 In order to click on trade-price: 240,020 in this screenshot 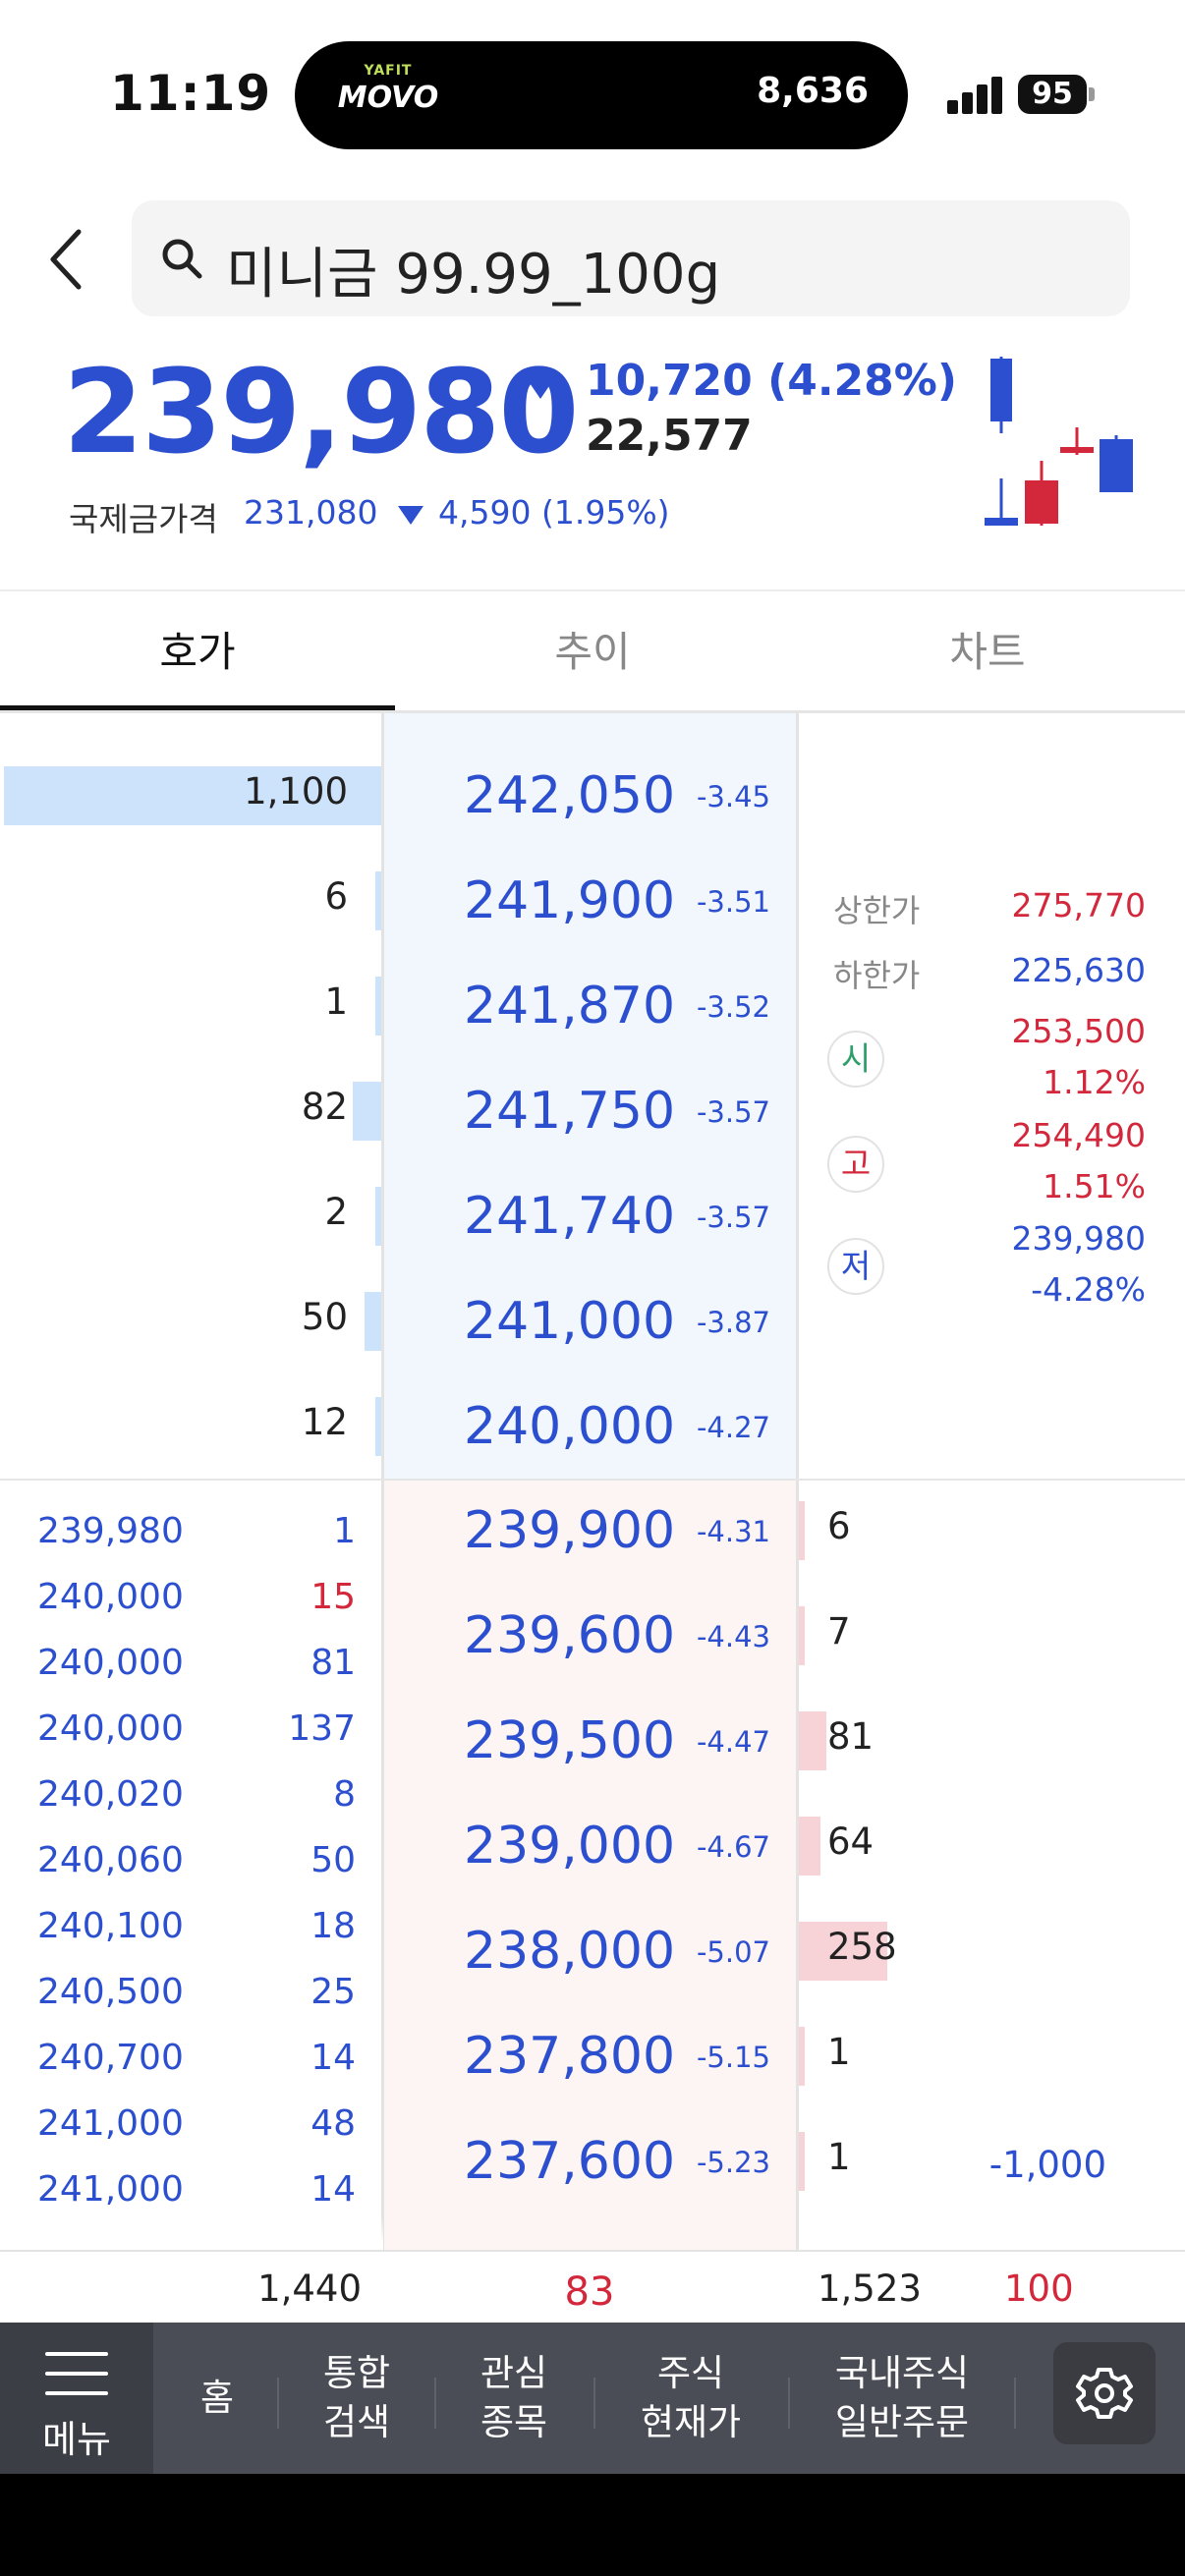, I will do `click(111, 1794)`.